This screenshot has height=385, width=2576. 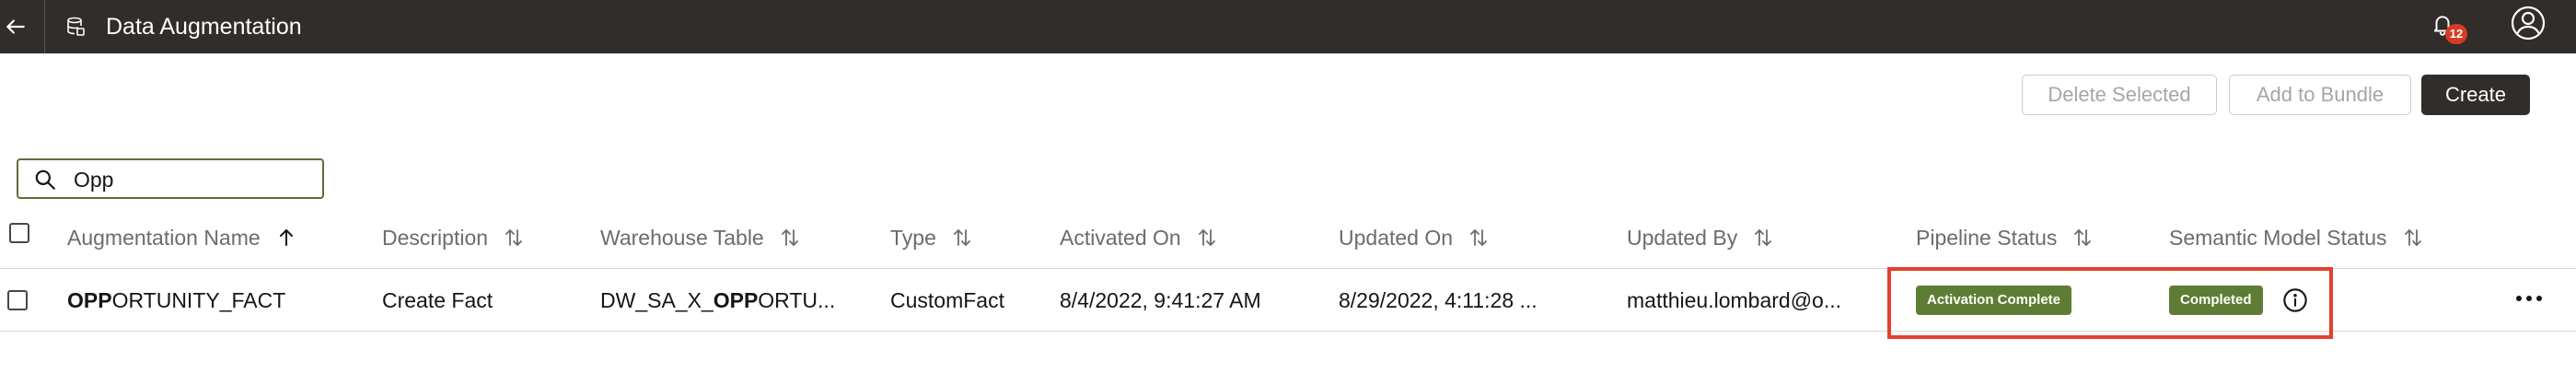 I want to click on column-header-augmentation-name: Augmentation Name, so click(x=182, y=237).